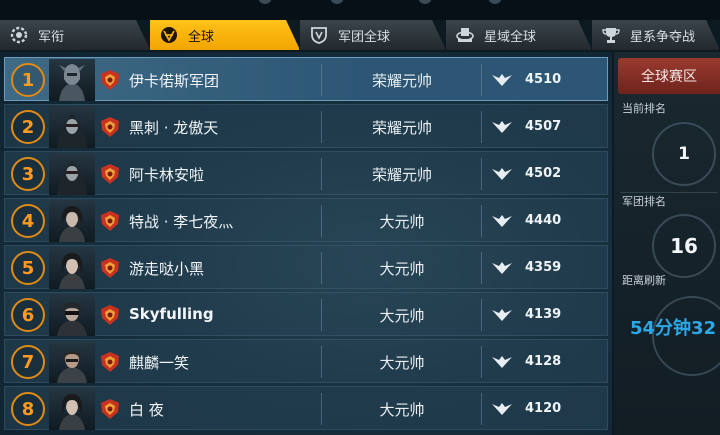 The width and height of the screenshot is (720, 435). I want to click on rank-number: 6, so click(28, 315).